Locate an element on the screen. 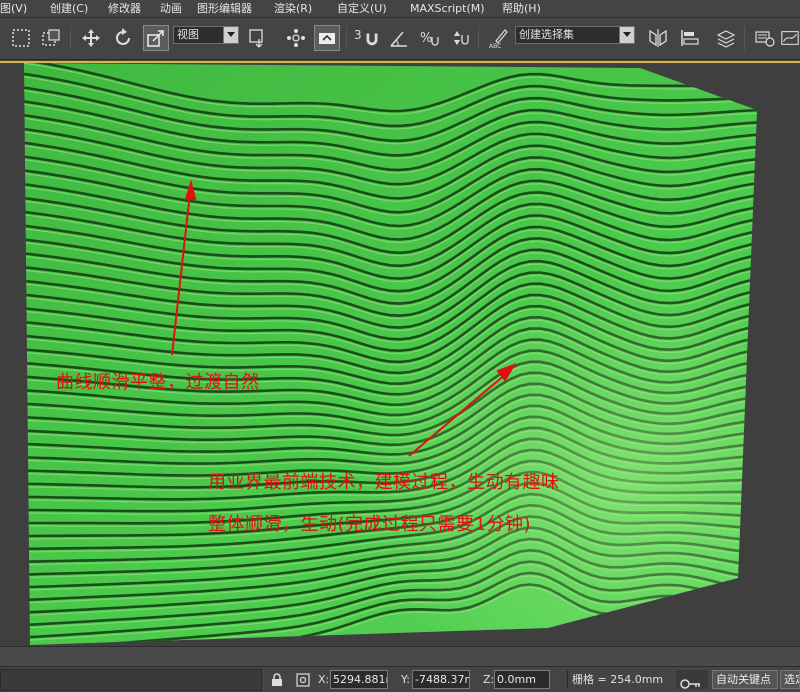 Image resolution: width=800 pixels, height=692 pixels. pencil-abc-icon: ABC is located at coordinates (498, 39).